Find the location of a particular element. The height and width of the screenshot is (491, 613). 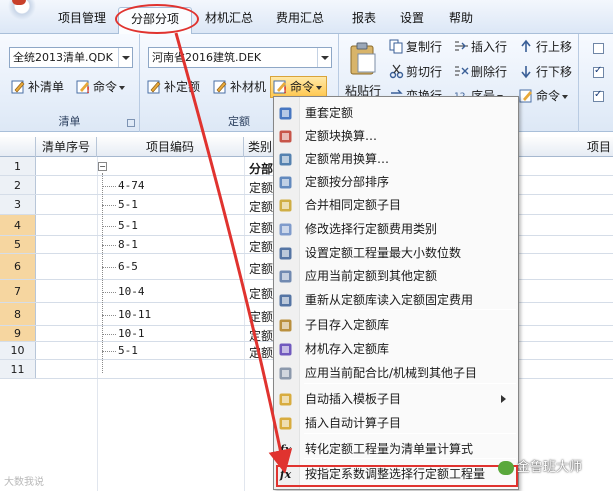

wechat-icon is located at coordinates (506, 467).